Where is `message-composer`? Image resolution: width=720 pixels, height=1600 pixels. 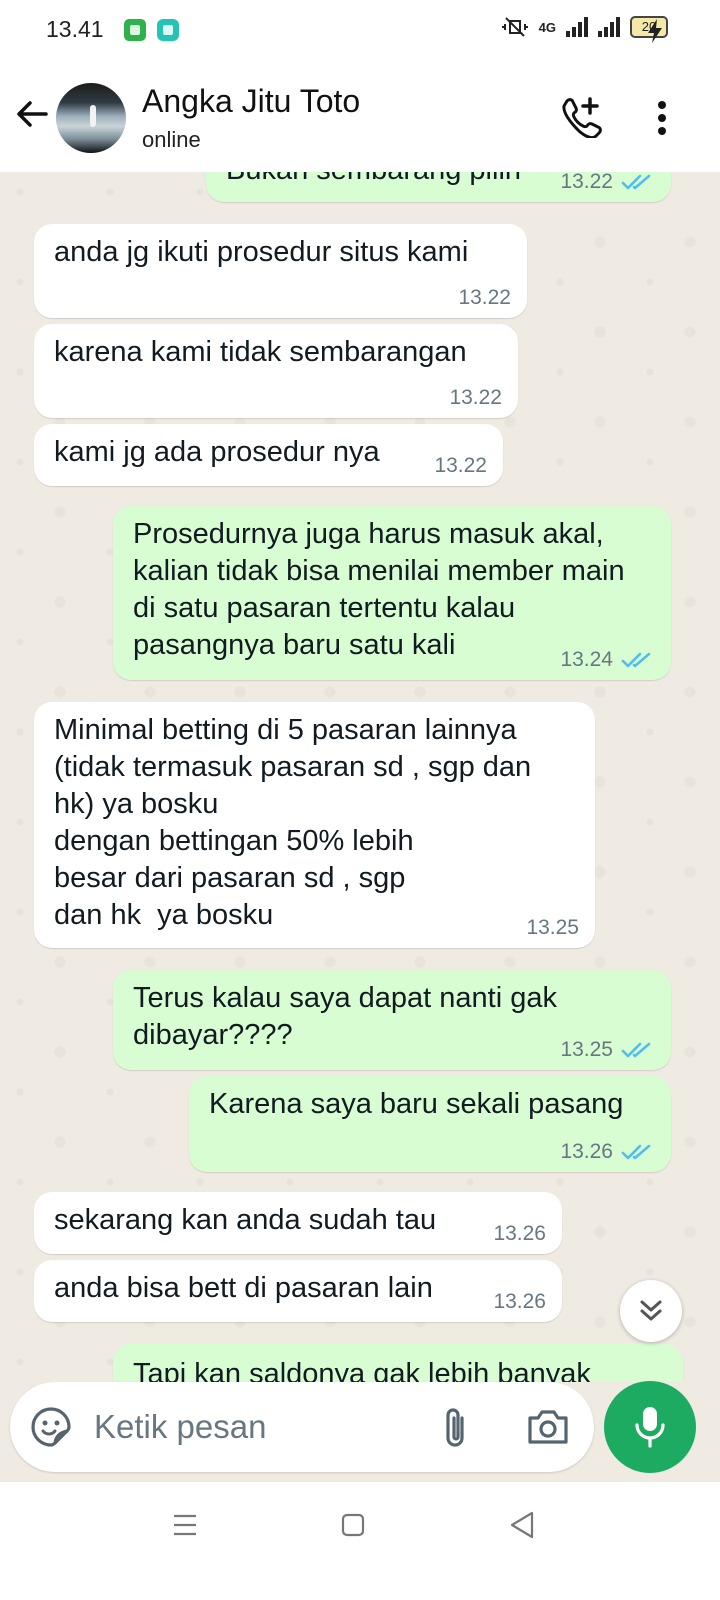
message-composer is located at coordinates (302, 1427).